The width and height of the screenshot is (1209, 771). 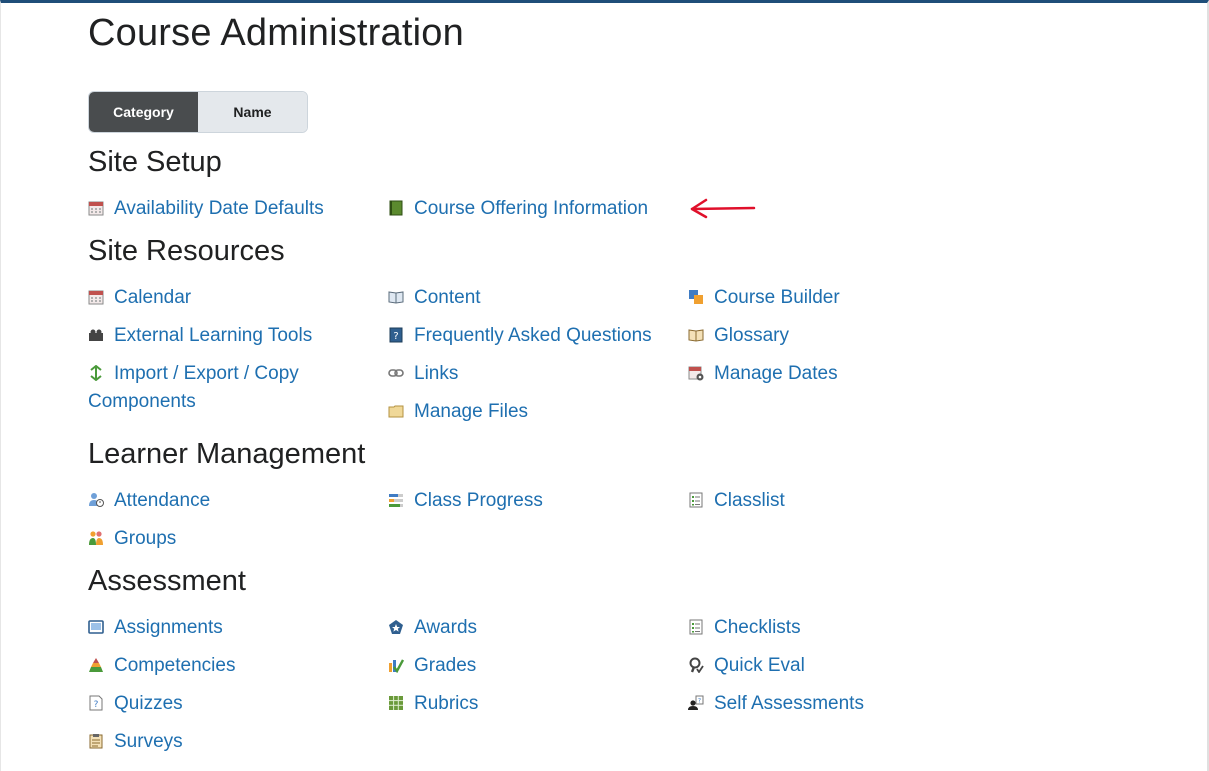 What do you see at coordinates (228, 501) in the screenshot?
I see `link-attendance: Attendance` at bounding box center [228, 501].